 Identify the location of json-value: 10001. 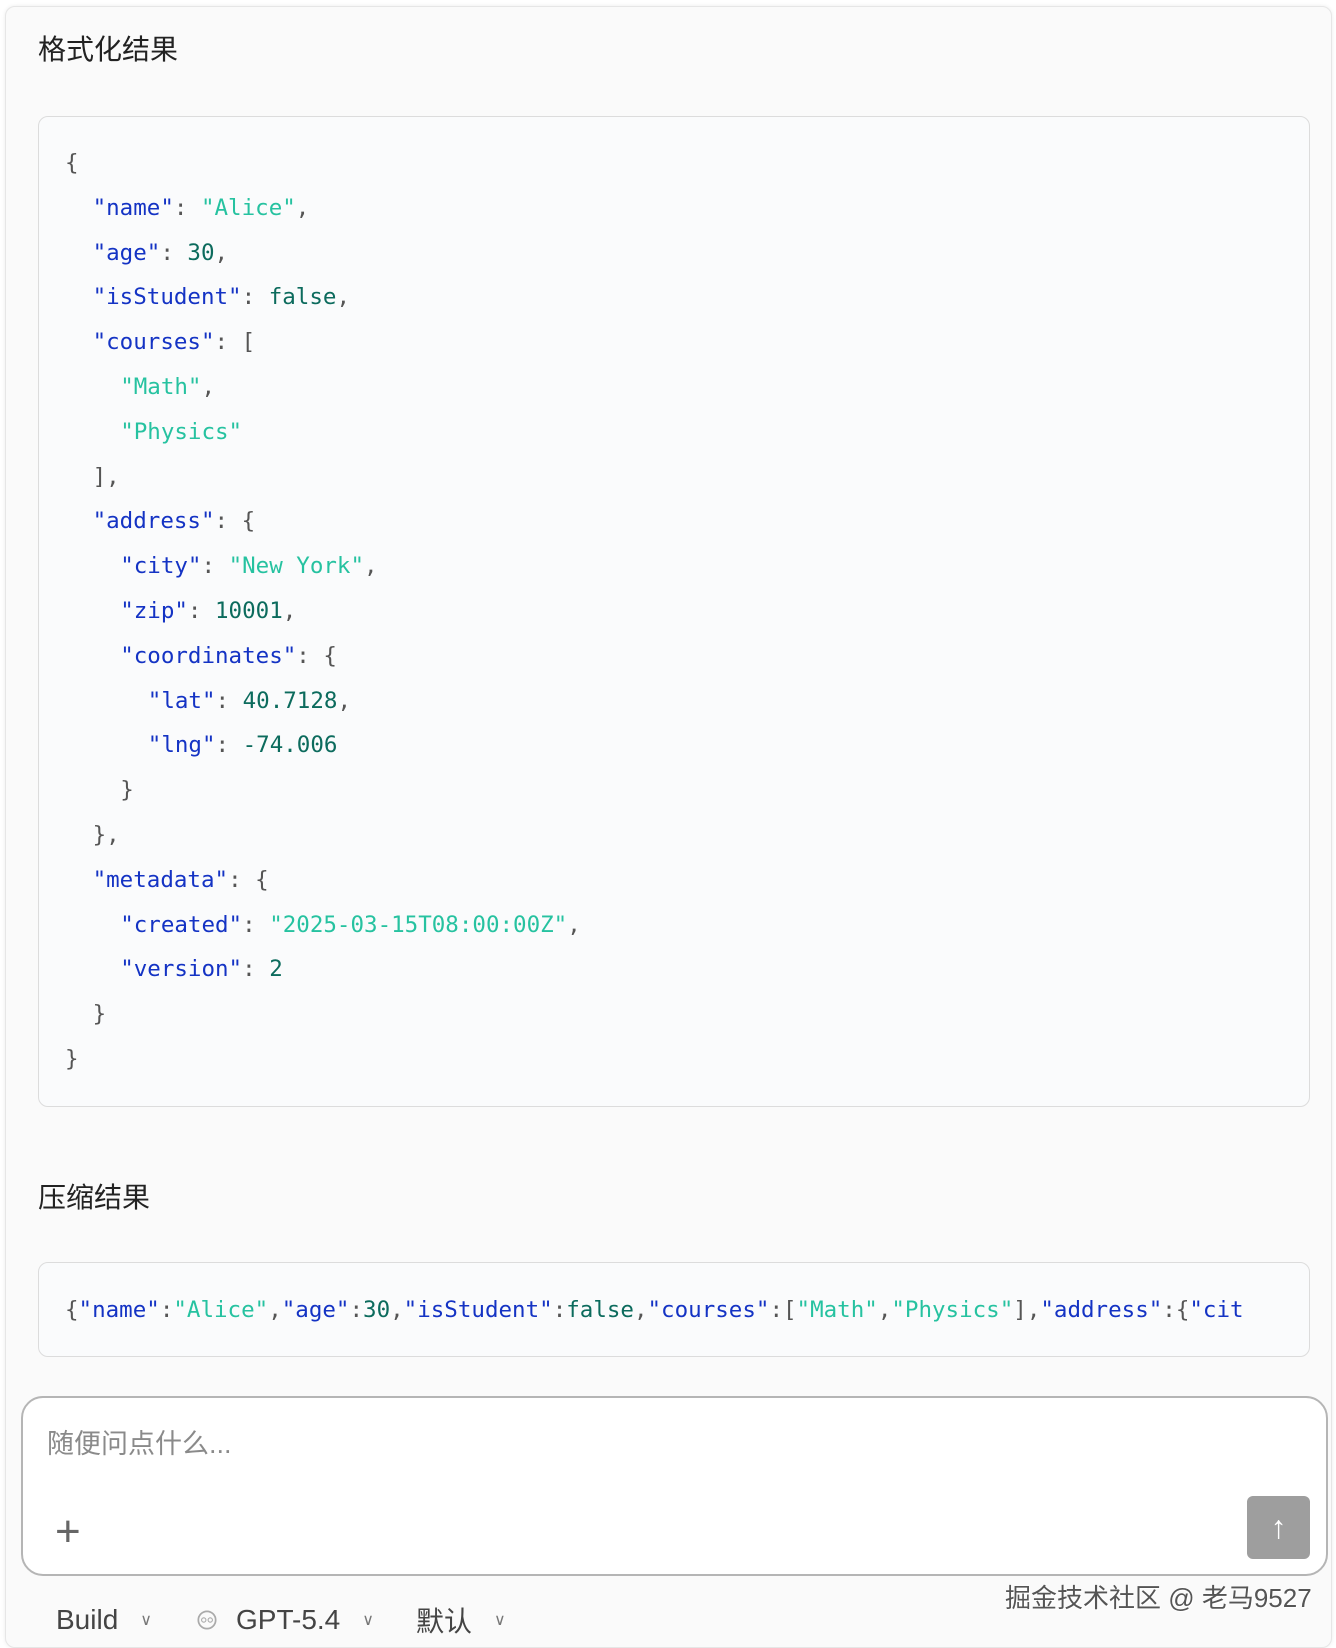
(249, 610).